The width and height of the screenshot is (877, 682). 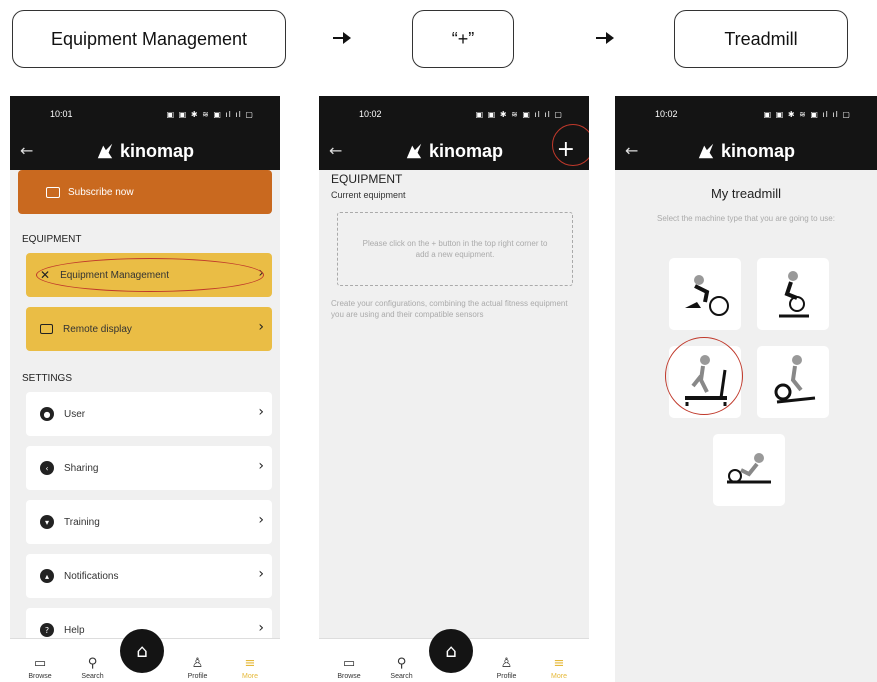 What do you see at coordinates (145, 192) in the screenshot?
I see `subscribe-button: Subscribe now` at bounding box center [145, 192].